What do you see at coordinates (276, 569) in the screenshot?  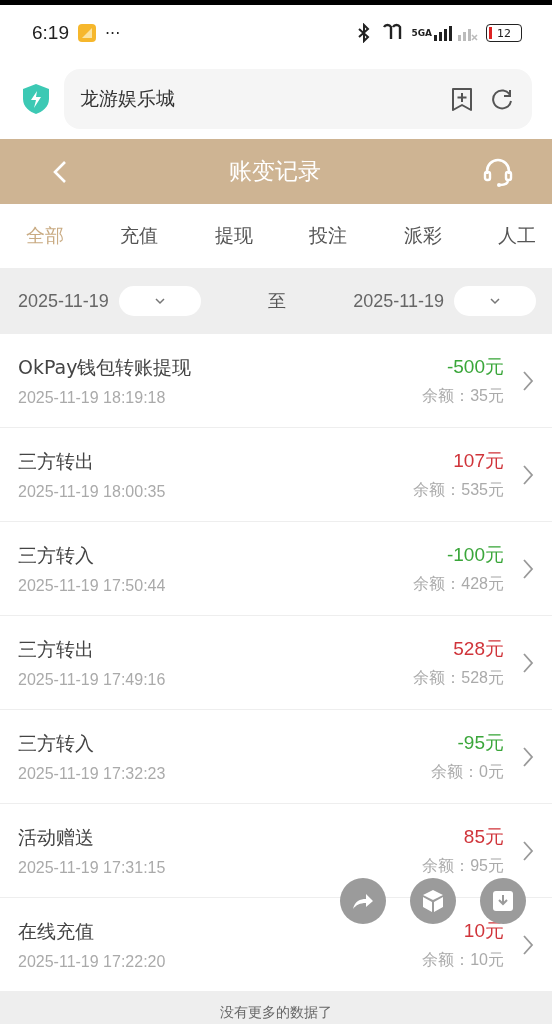 I see `record-row: 三方转入 2025-11-19 17:50:44 -100元 余额：428元` at bounding box center [276, 569].